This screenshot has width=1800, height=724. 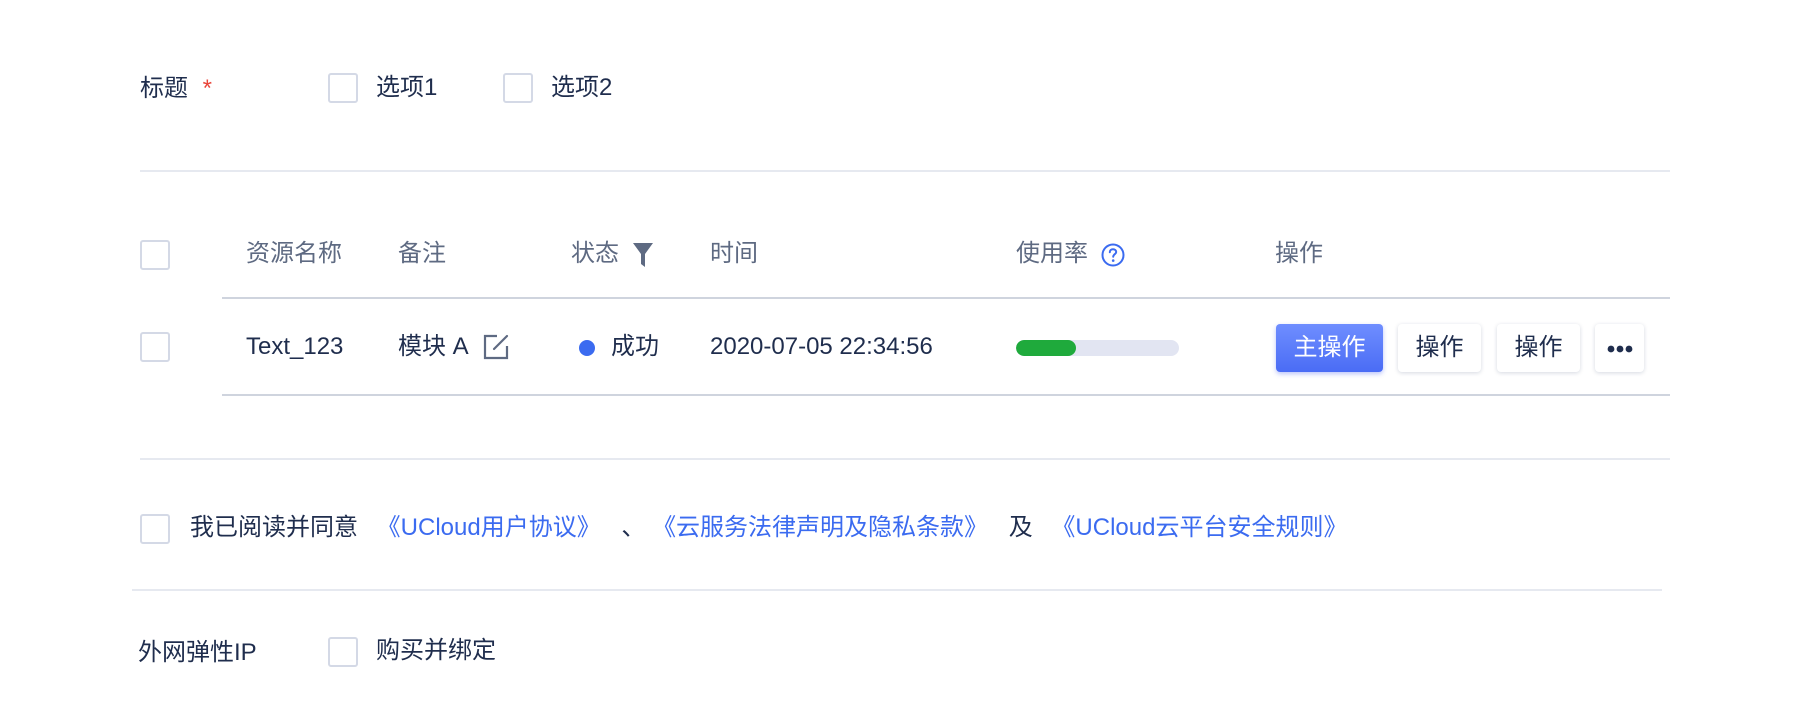 What do you see at coordinates (1329, 348) in the screenshot?
I see `primary-action-button: 主操作` at bounding box center [1329, 348].